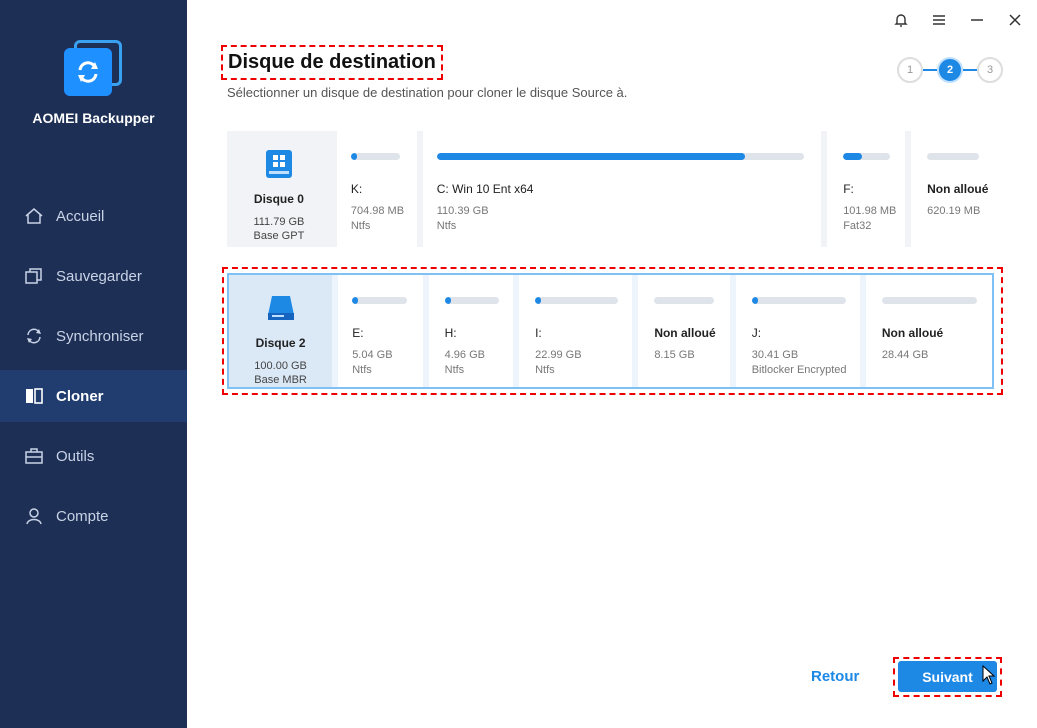 The image size is (1037, 728). Describe the element at coordinates (380, 331) in the screenshot. I see `partition-e: E: 5.04 GB Ntfs` at that location.